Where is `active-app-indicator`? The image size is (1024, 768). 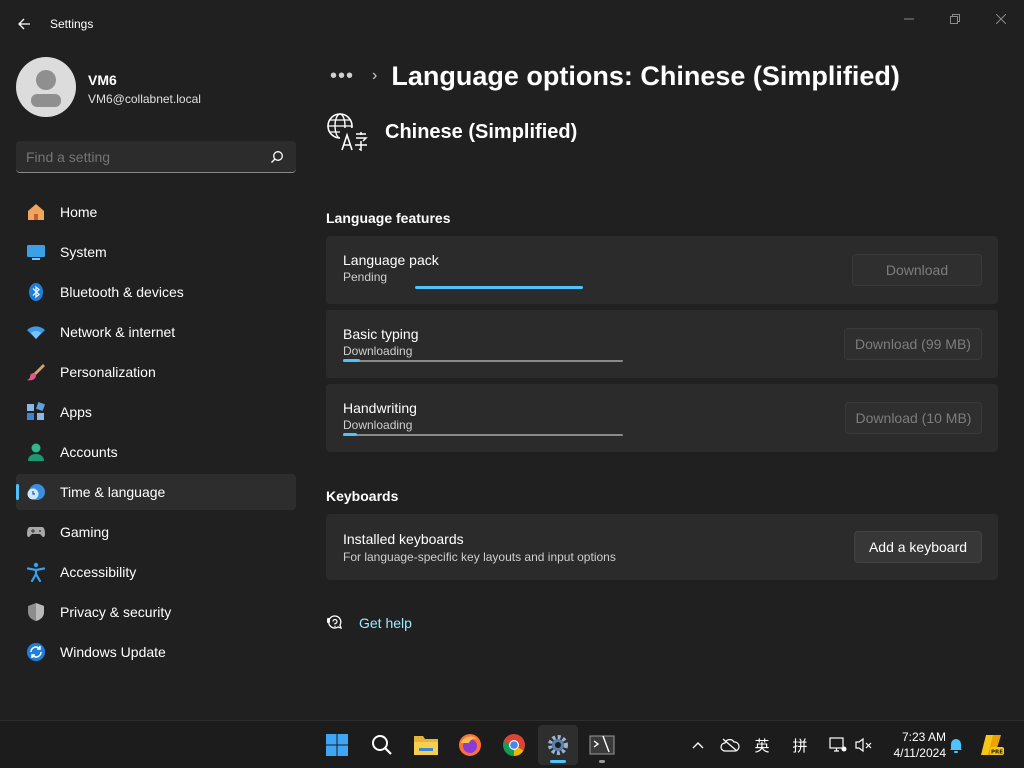 active-app-indicator is located at coordinates (558, 761).